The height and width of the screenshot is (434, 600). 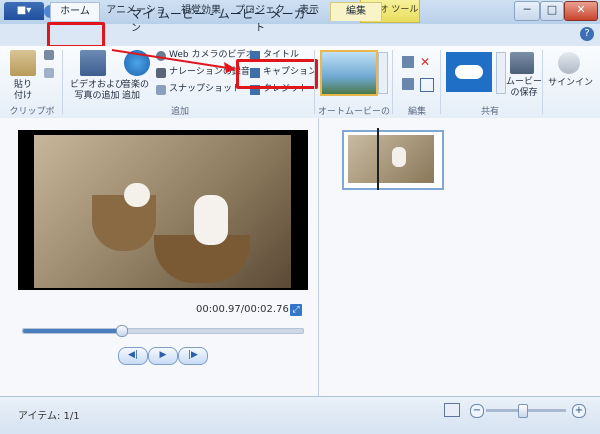 I want to click on maximize-button: □, so click(x=552, y=11).